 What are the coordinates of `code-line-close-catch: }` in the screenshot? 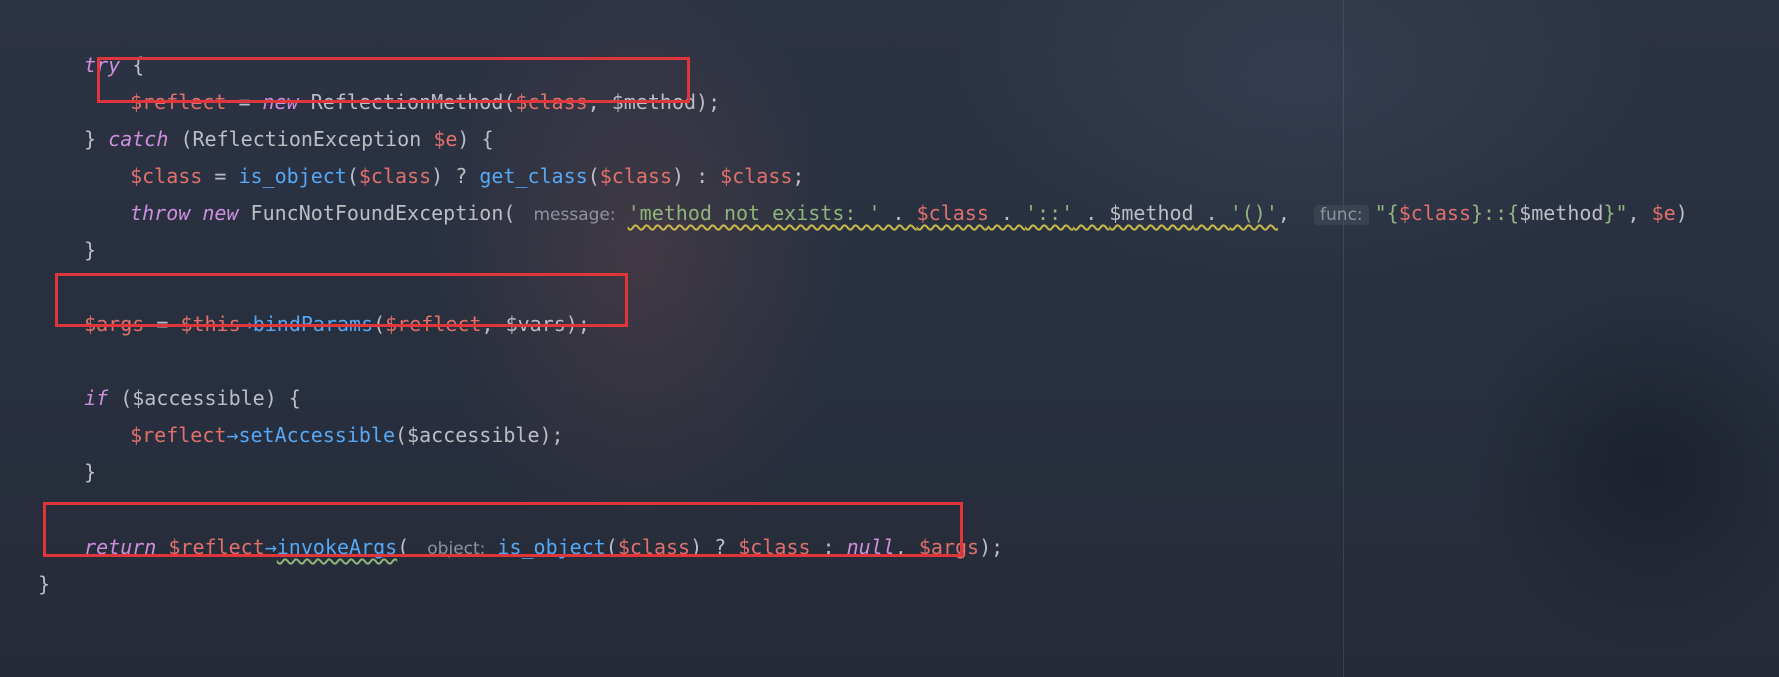 It's located at (78, 237).